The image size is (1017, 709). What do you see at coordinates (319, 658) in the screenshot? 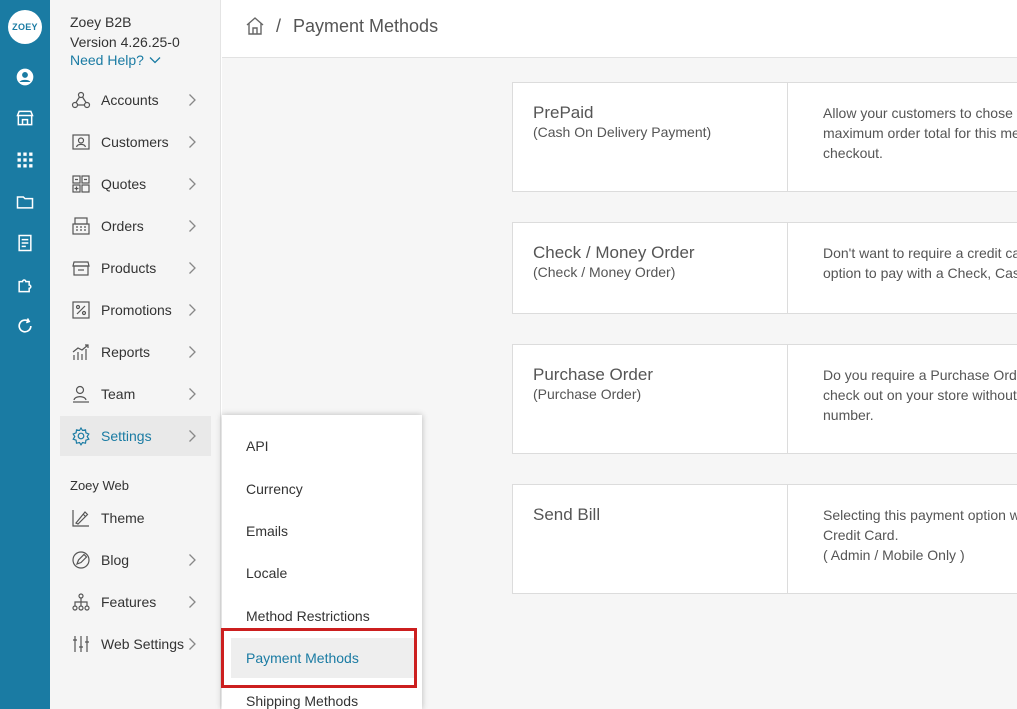
I see `highlight-box` at bounding box center [319, 658].